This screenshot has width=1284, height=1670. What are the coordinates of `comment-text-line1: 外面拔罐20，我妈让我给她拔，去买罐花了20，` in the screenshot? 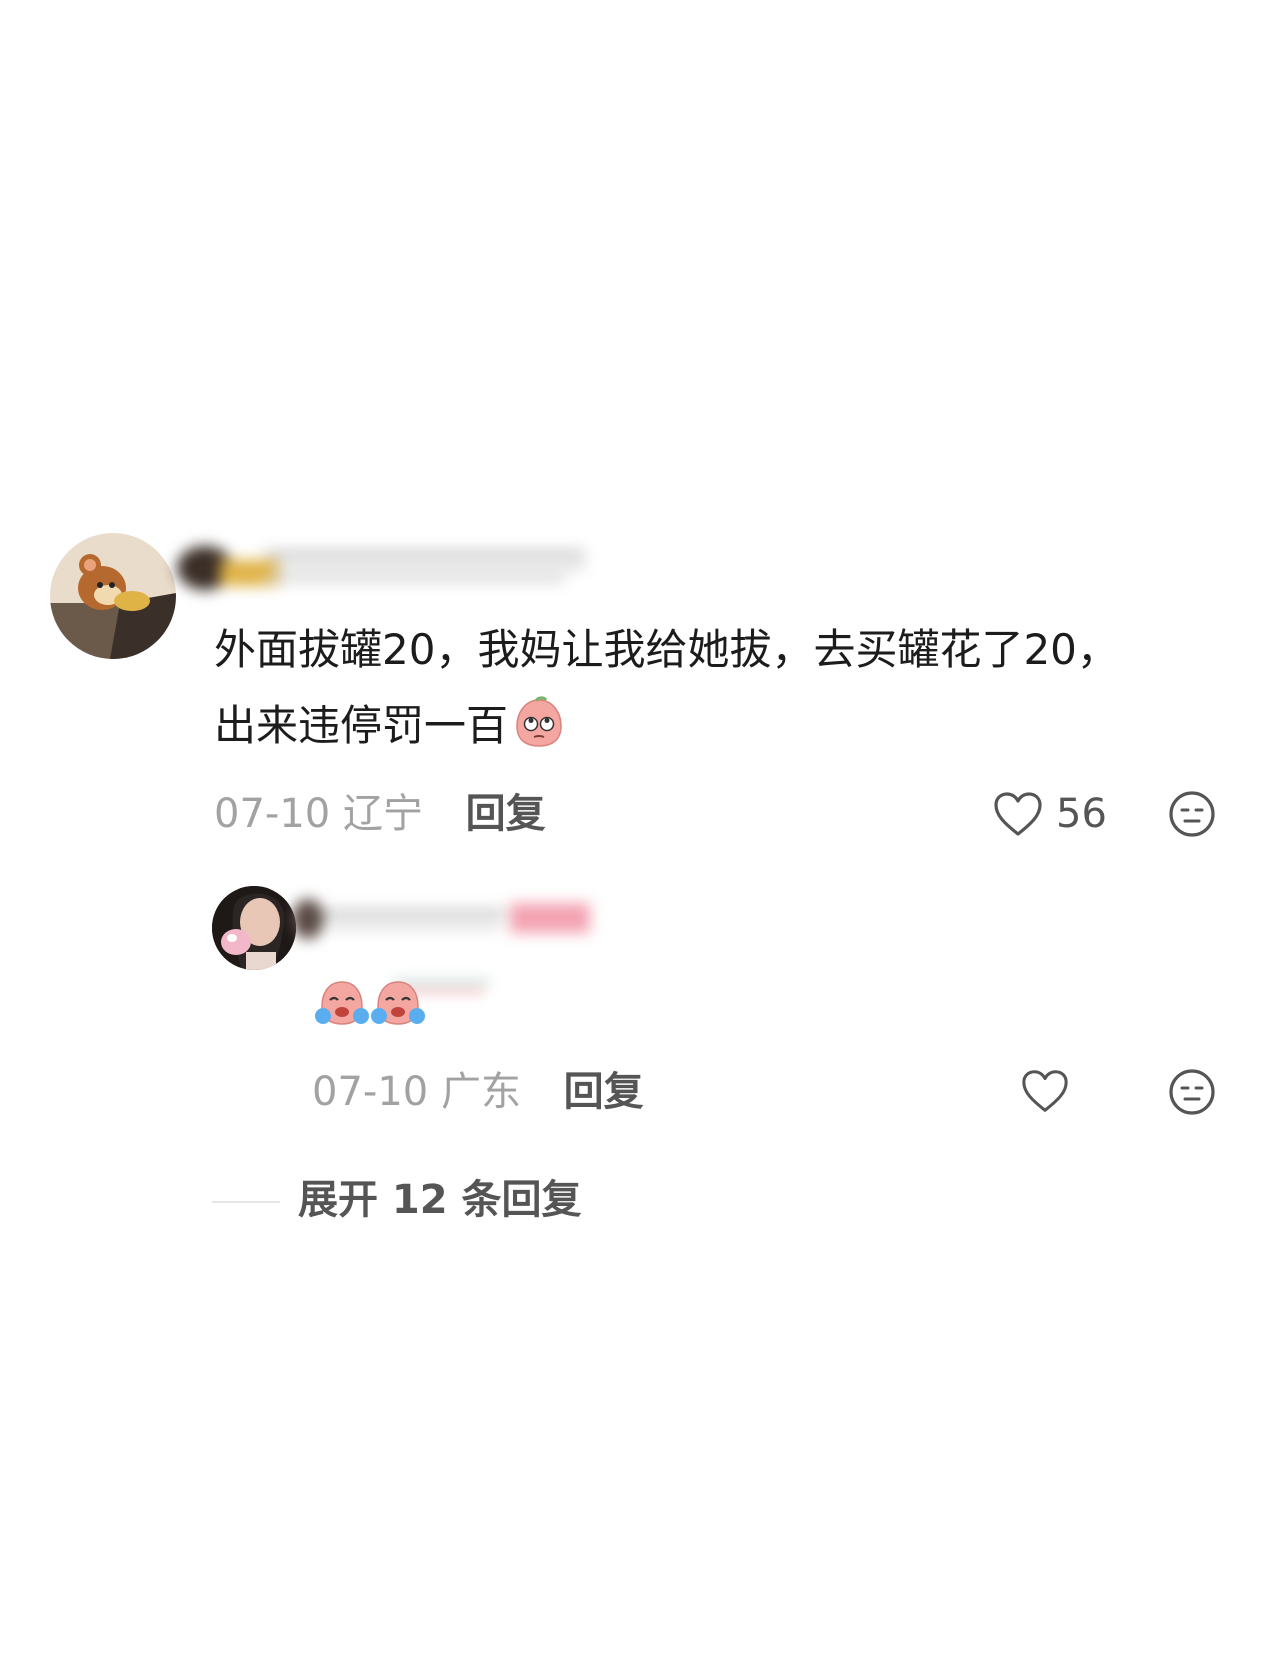 It's located at (666, 649).